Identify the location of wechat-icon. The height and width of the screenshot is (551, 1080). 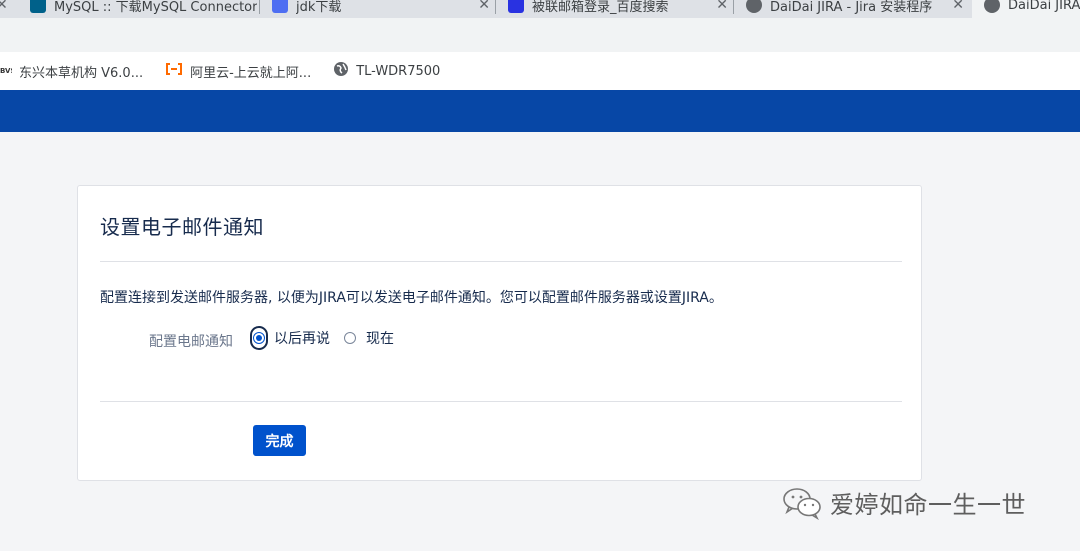
(802, 503).